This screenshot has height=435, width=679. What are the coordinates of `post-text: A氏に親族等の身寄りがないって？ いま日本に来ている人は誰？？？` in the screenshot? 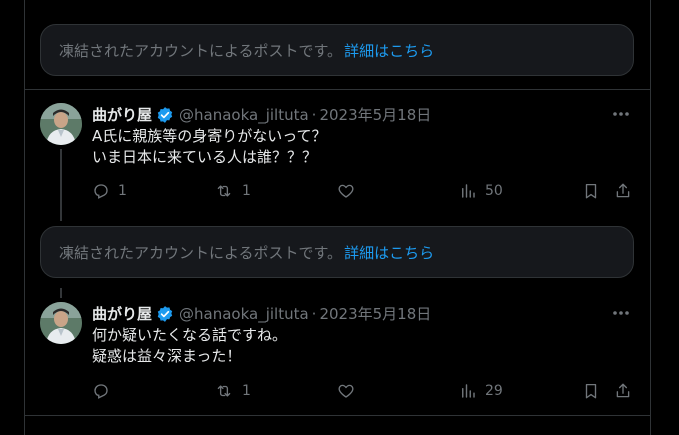 It's located at (209, 147).